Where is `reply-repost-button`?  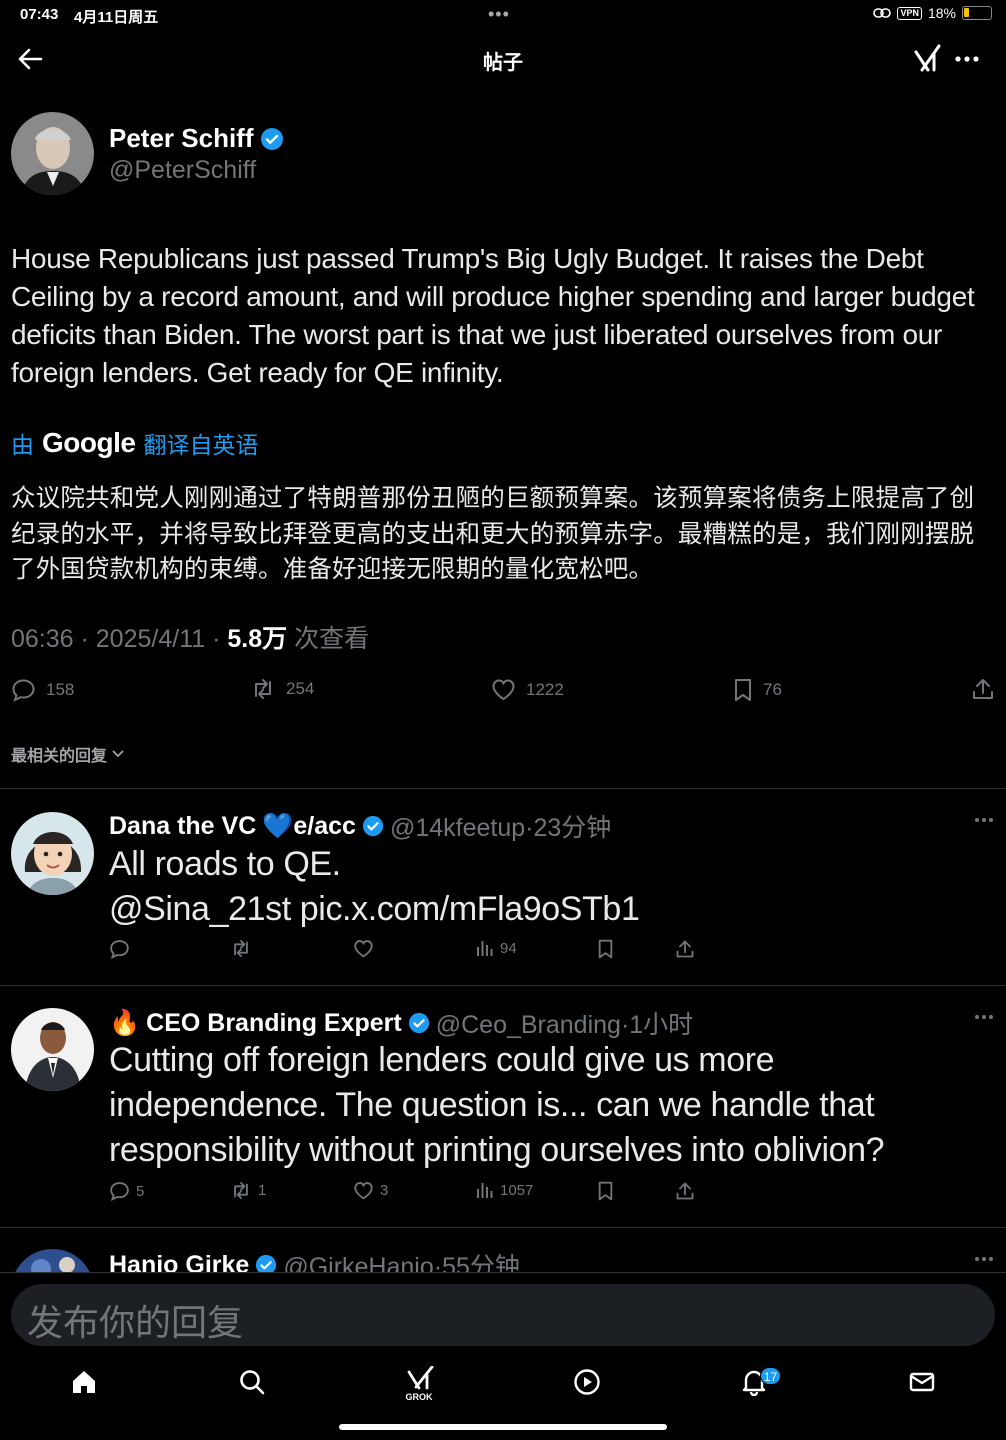 reply-repost-button is located at coordinates (241, 948).